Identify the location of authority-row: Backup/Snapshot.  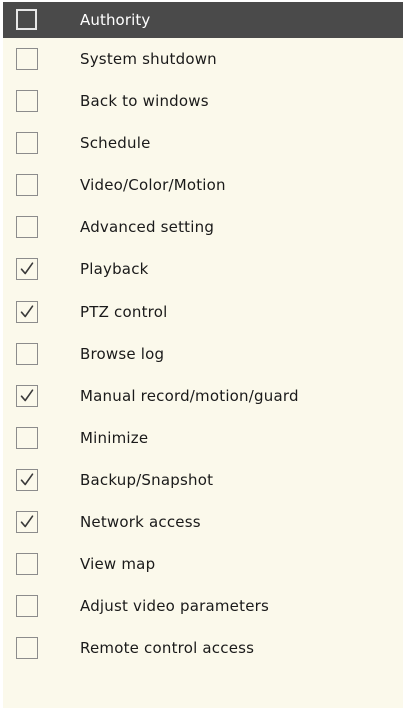
(203, 480).